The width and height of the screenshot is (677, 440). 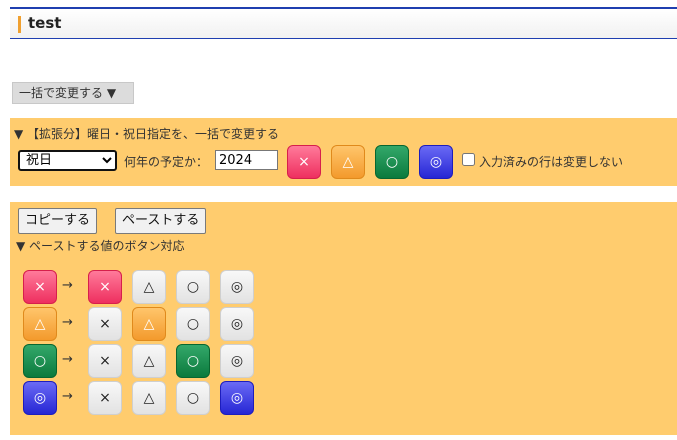 I want to click on set-cross-button: ×, so click(x=304, y=162).